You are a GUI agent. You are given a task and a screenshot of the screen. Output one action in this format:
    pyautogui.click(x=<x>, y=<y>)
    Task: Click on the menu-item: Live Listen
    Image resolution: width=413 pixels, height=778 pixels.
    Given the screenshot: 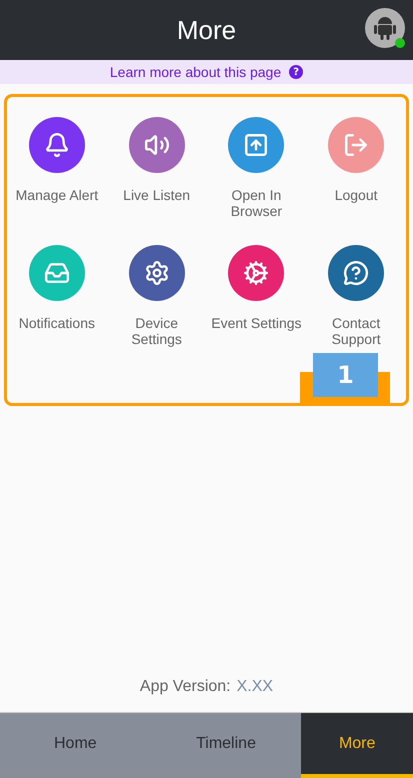 What is the action you would take?
    pyautogui.click(x=157, y=160)
    